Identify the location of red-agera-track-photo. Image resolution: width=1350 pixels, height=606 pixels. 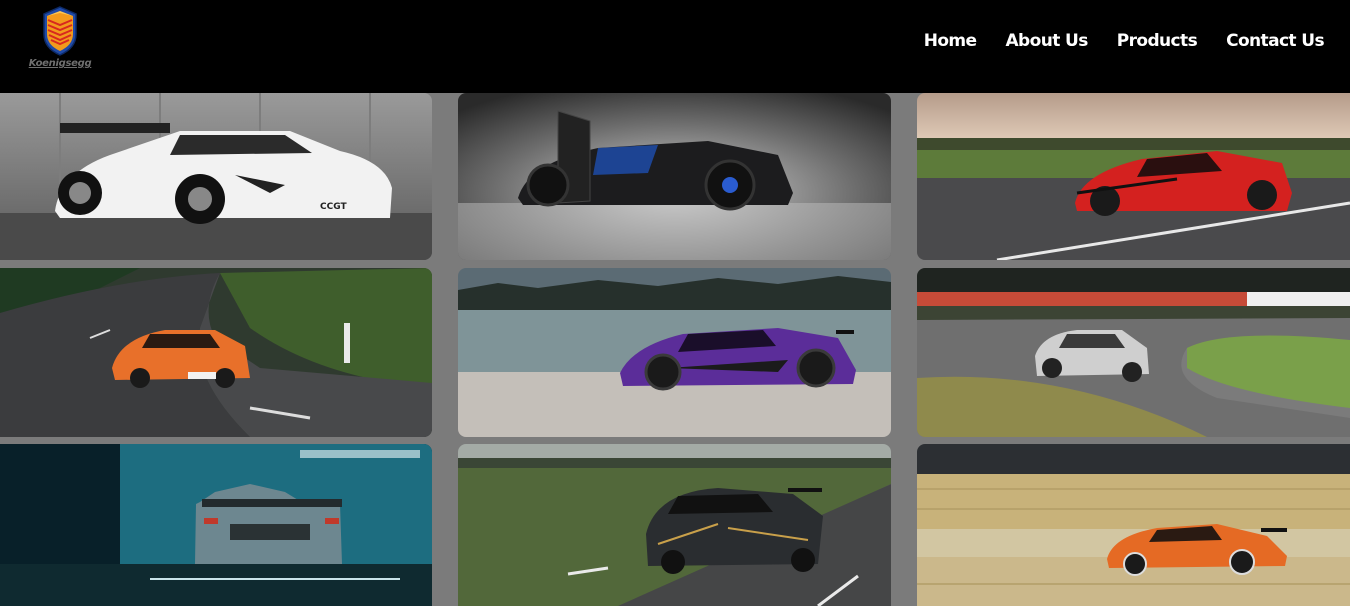
(1133, 176).